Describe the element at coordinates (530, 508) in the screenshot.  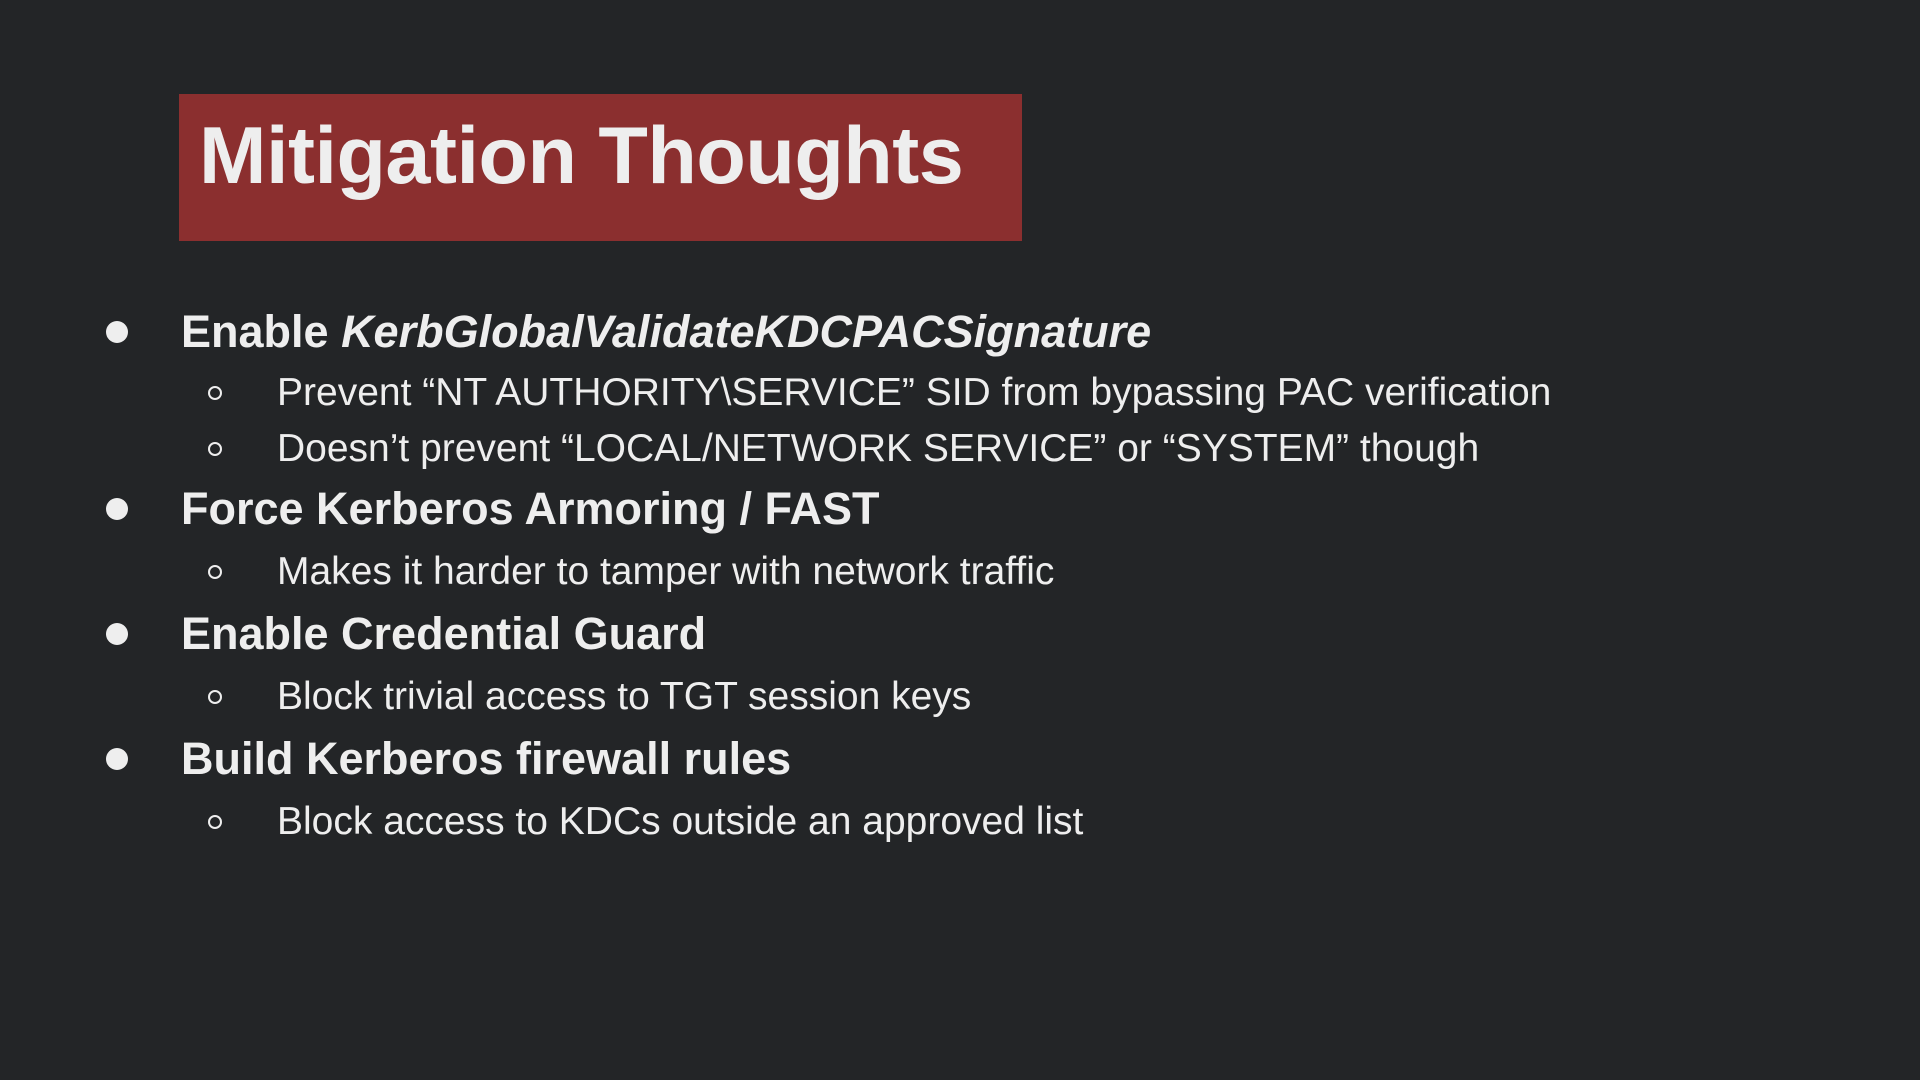
I see `bullet-label: Force Kerberos Armoring / FAST` at that location.